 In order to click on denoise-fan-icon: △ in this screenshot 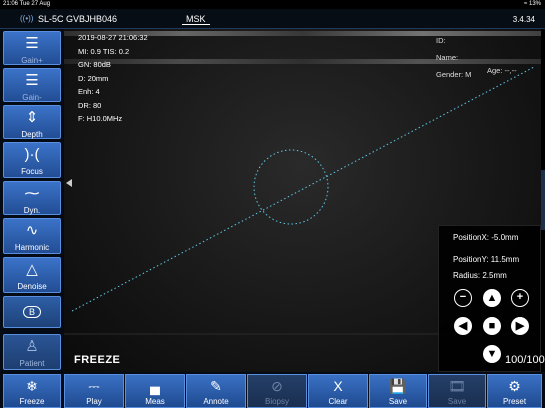, I will do `click(32, 269)`.